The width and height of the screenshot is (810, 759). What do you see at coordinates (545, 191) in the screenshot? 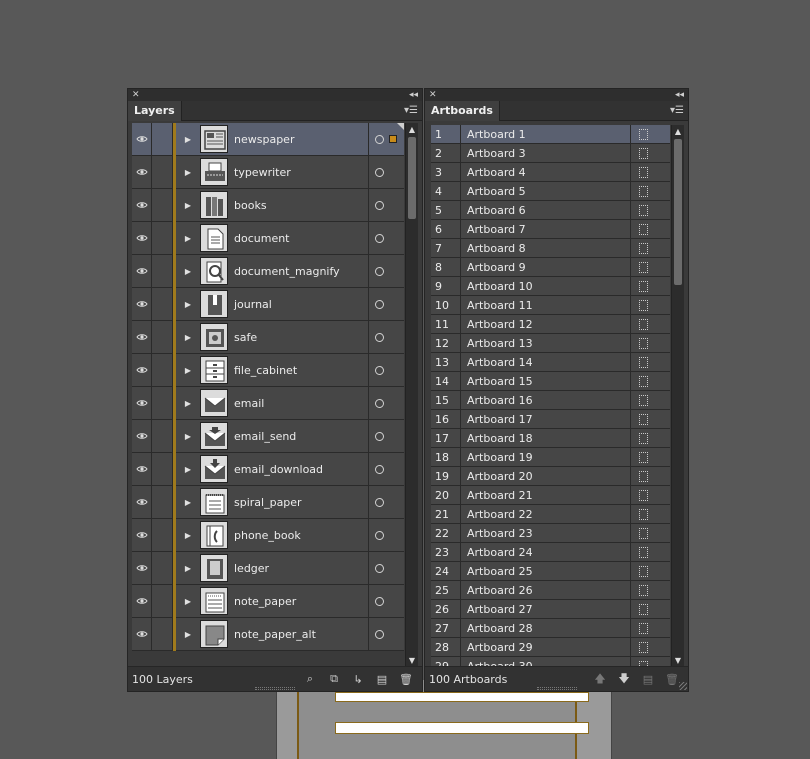
I see `artboard-name: Artboard 5` at bounding box center [545, 191].